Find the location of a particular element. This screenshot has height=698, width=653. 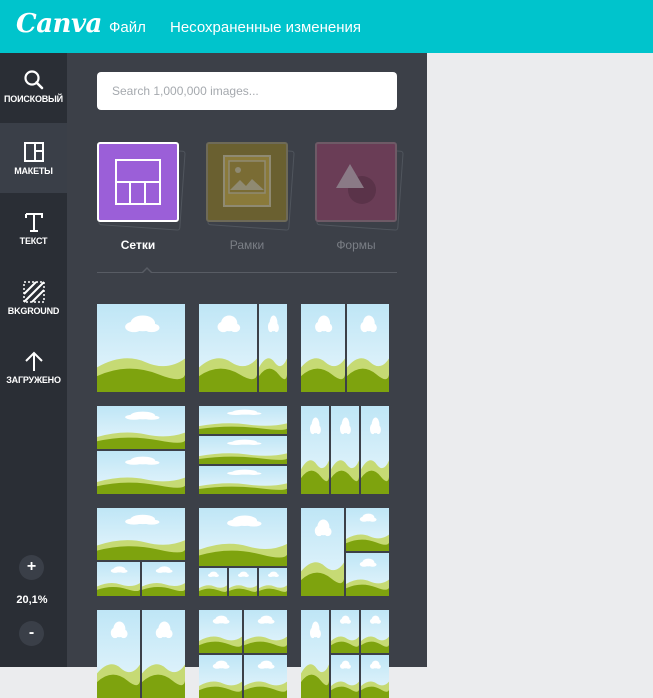

sidebar-item-label: BKGROUND is located at coordinates (33, 311).